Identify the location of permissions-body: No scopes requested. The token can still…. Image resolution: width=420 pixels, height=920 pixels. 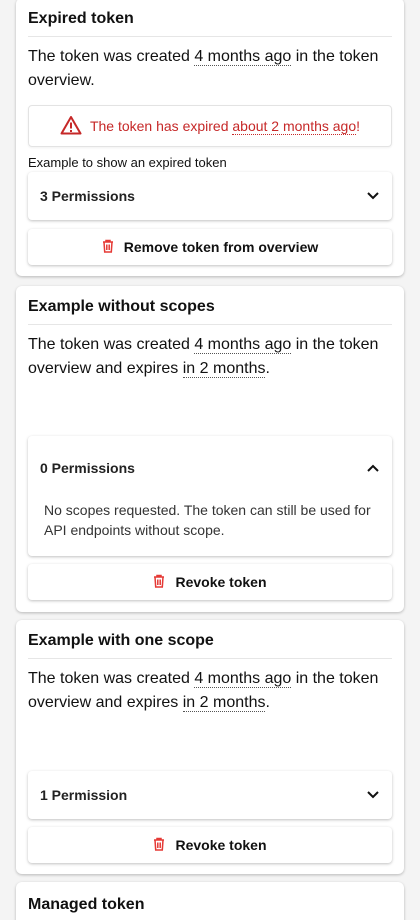
(207, 520).